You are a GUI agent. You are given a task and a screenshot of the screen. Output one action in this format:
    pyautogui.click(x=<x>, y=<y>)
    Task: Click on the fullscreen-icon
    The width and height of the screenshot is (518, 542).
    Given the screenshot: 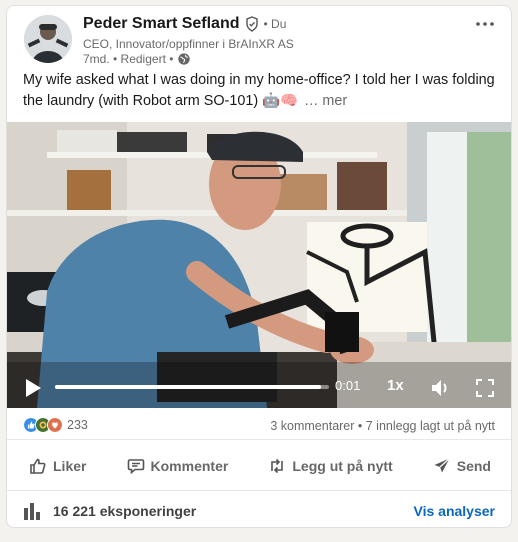 What is the action you would take?
    pyautogui.click(x=485, y=388)
    